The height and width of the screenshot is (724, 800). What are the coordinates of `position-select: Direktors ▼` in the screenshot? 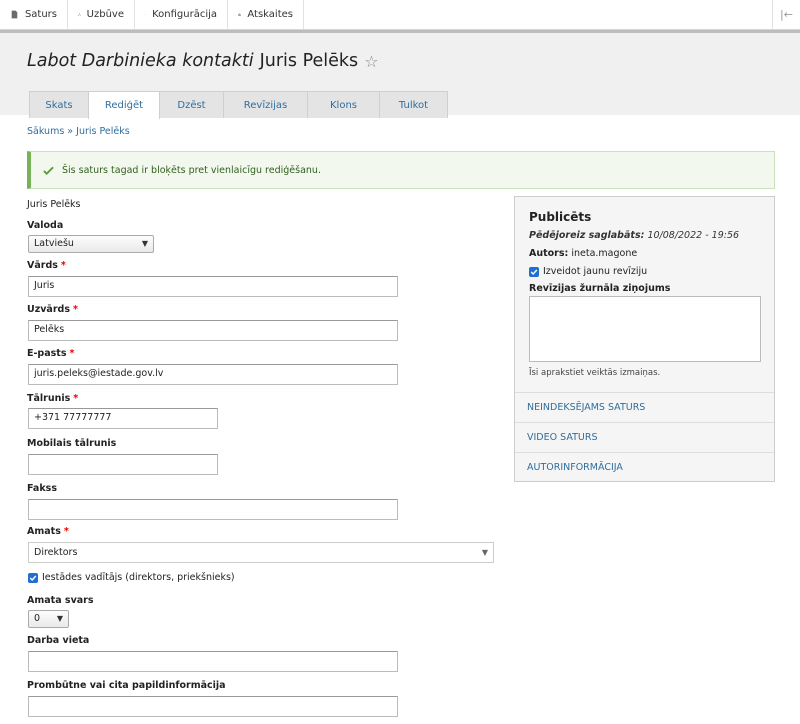 It's located at (261, 552).